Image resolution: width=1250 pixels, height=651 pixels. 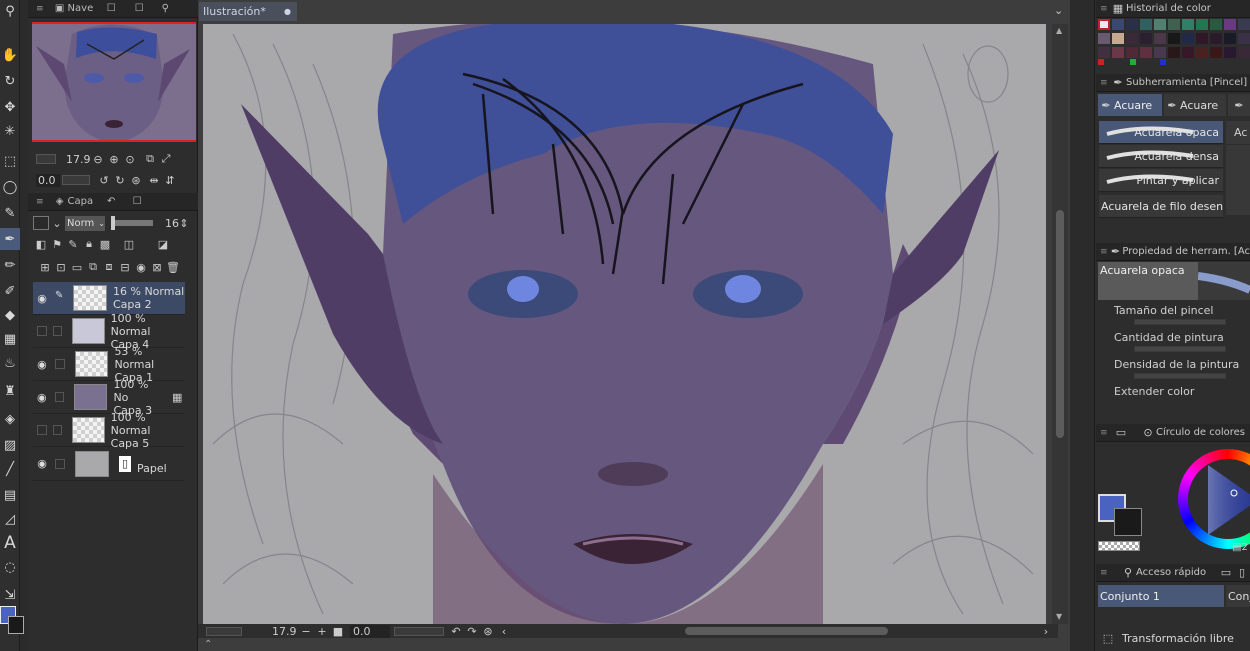 I want to click on layer-mask-icon: ◉, so click(x=141, y=267).